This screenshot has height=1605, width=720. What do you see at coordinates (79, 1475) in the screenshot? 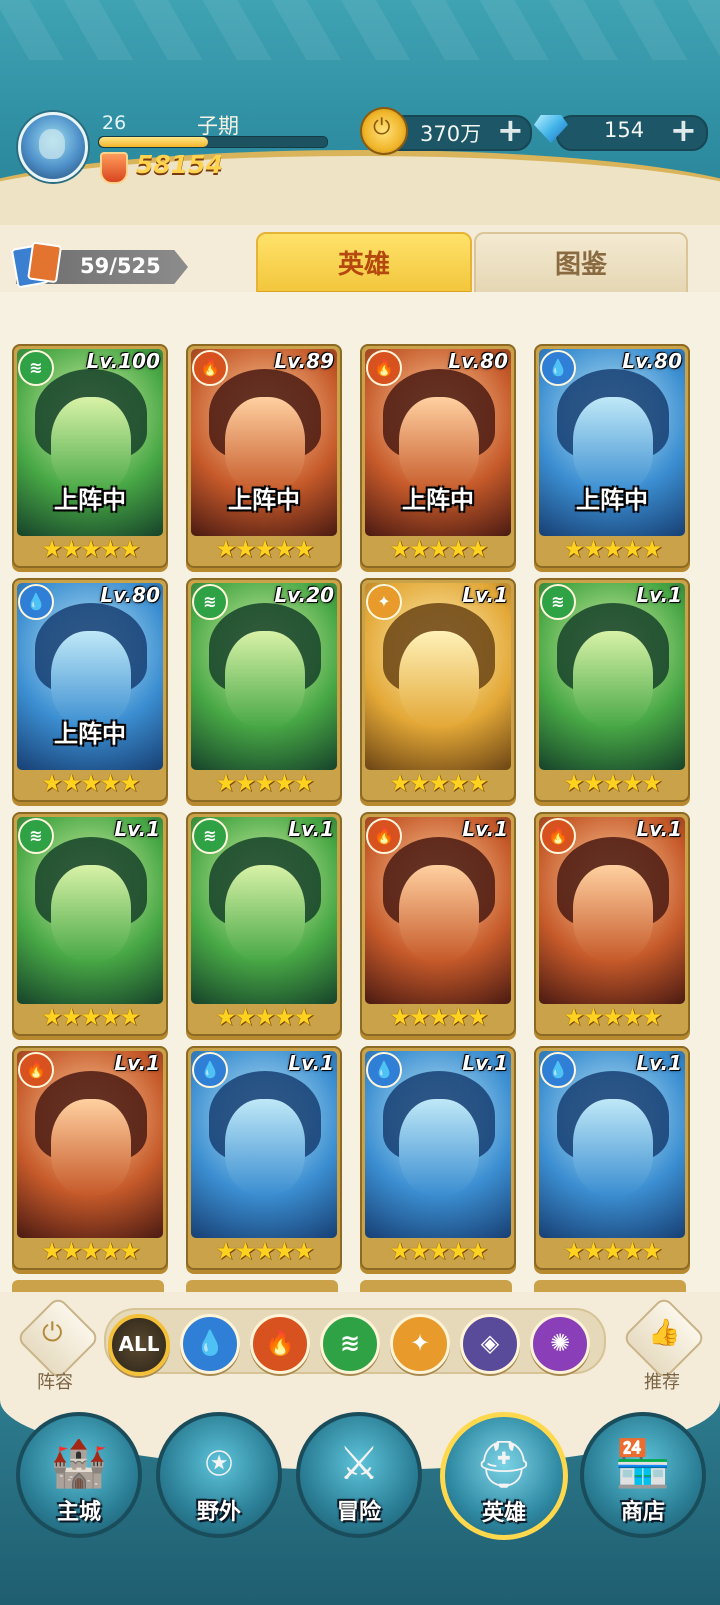
I see `nav-main-city: 🏰 主城` at bounding box center [79, 1475].